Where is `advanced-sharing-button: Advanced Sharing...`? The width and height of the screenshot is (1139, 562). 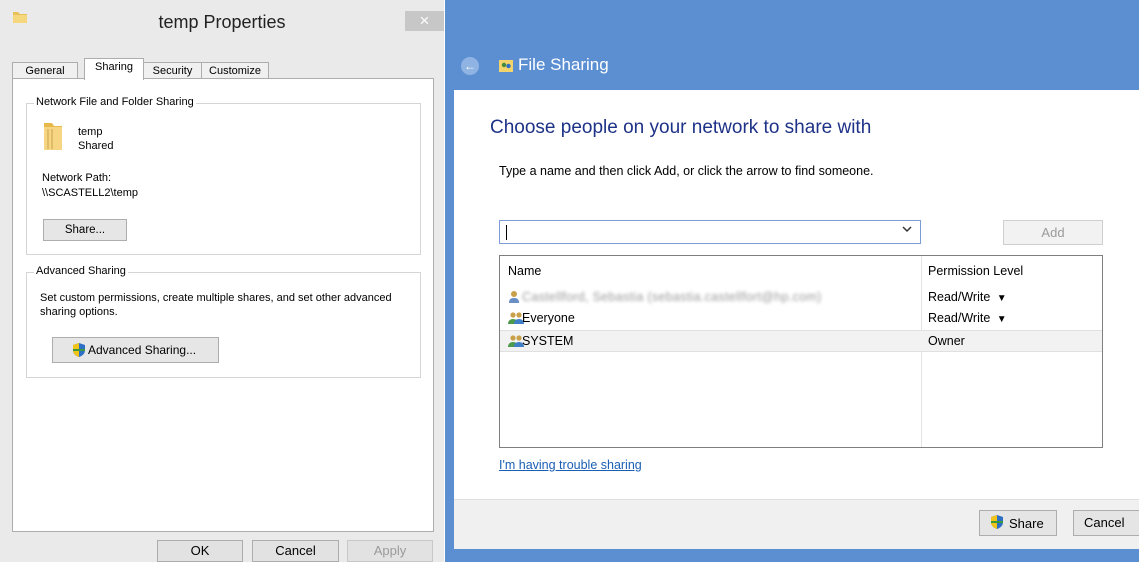
advanced-sharing-button: Advanced Sharing... is located at coordinates (135, 350).